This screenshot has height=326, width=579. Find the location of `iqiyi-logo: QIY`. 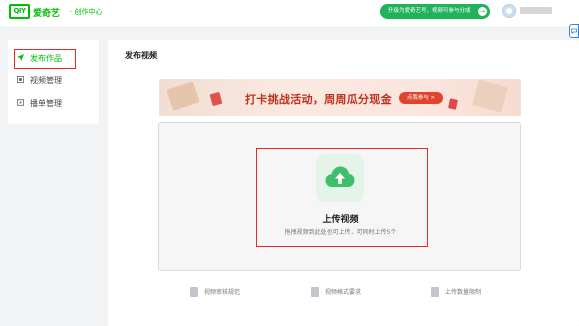

iqiyi-logo: QIY is located at coordinates (19, 11).